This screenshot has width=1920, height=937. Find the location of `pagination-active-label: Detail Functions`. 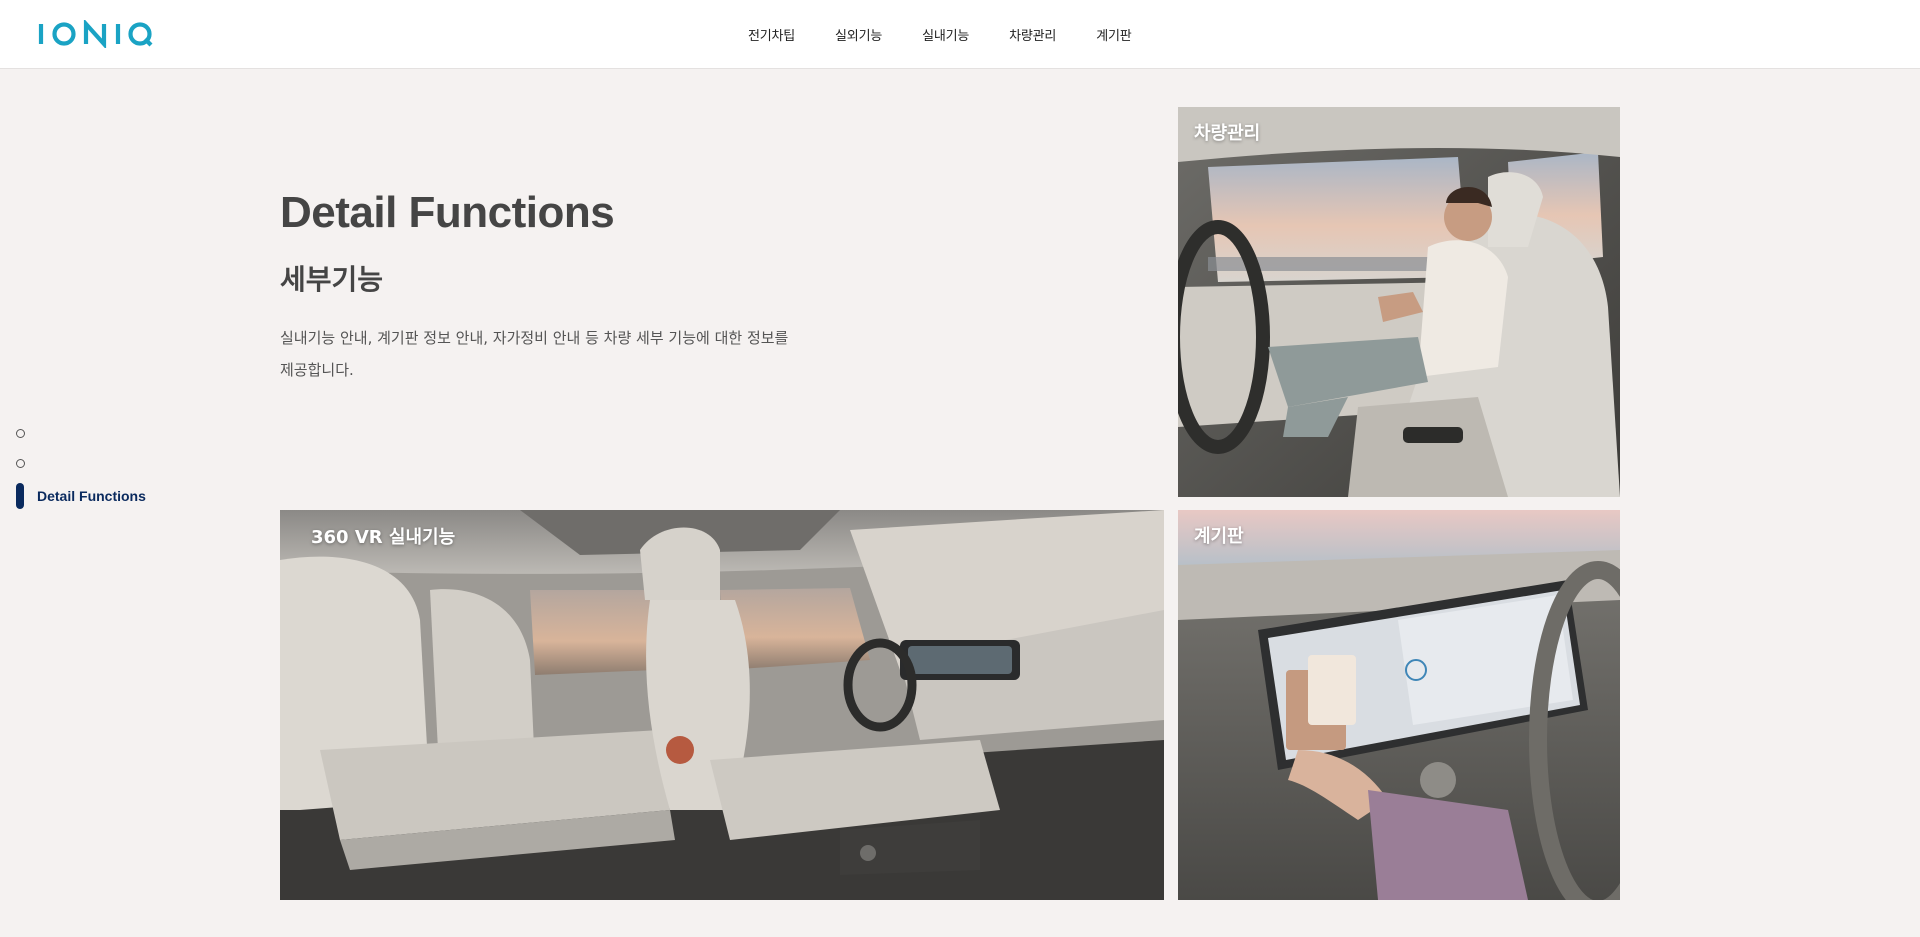

pagination-active-label: Detail Functions is located at coordinates (91, 496).